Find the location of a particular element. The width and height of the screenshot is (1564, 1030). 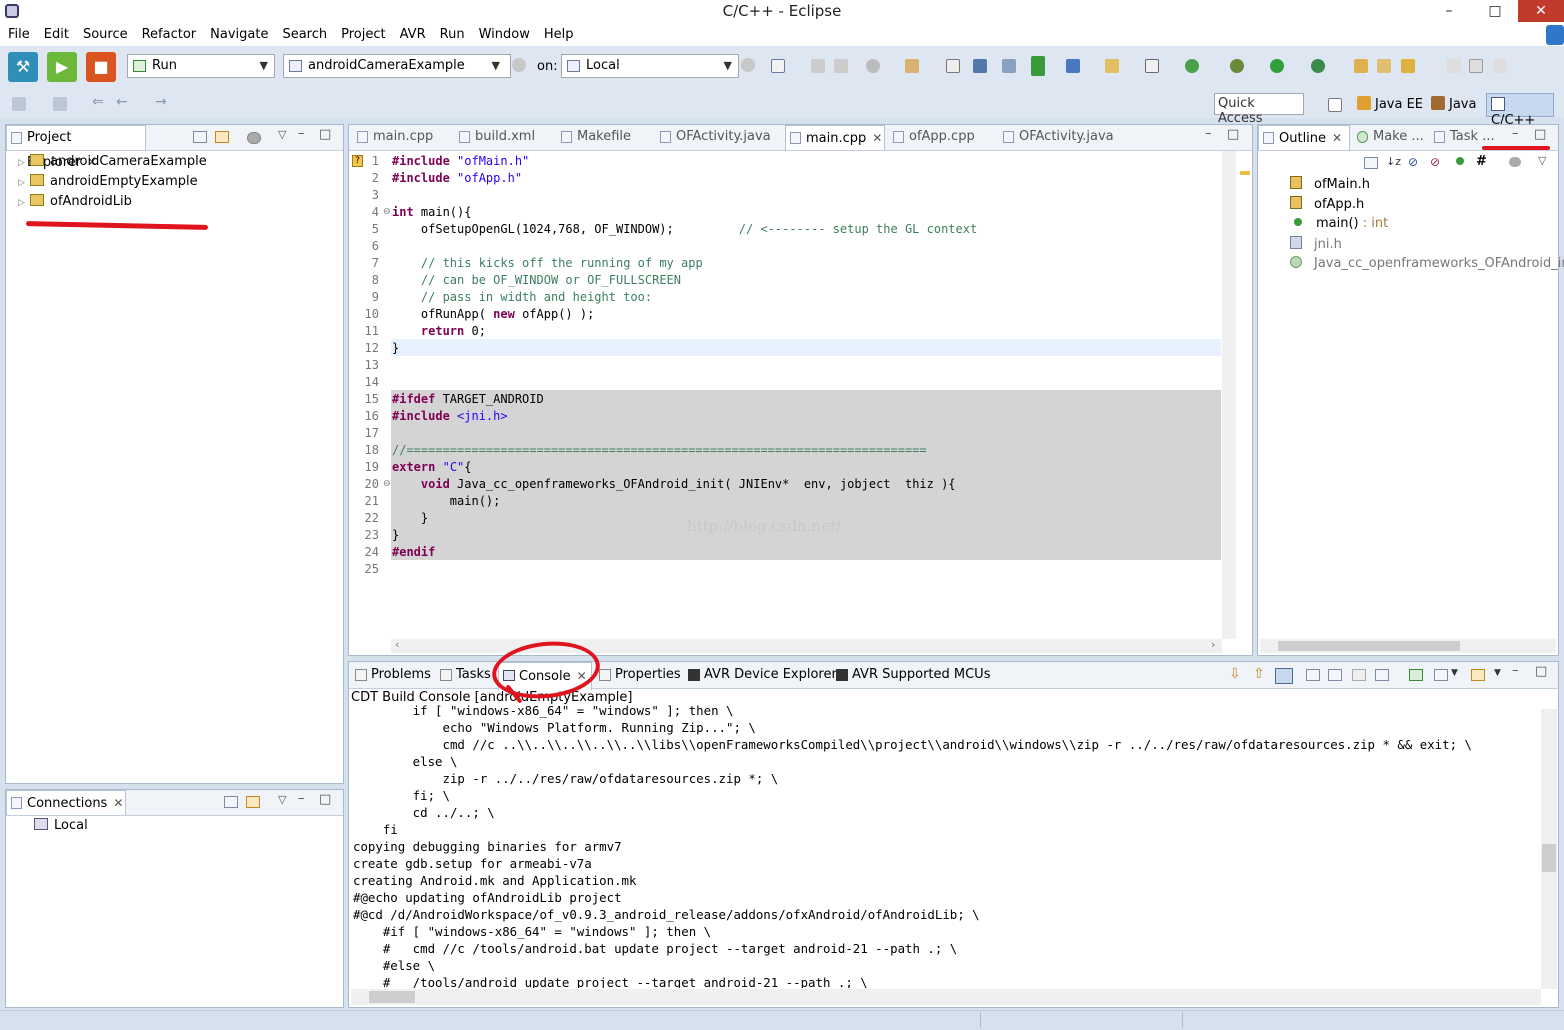

target-gear-icon is located at coordinates (748, 65).